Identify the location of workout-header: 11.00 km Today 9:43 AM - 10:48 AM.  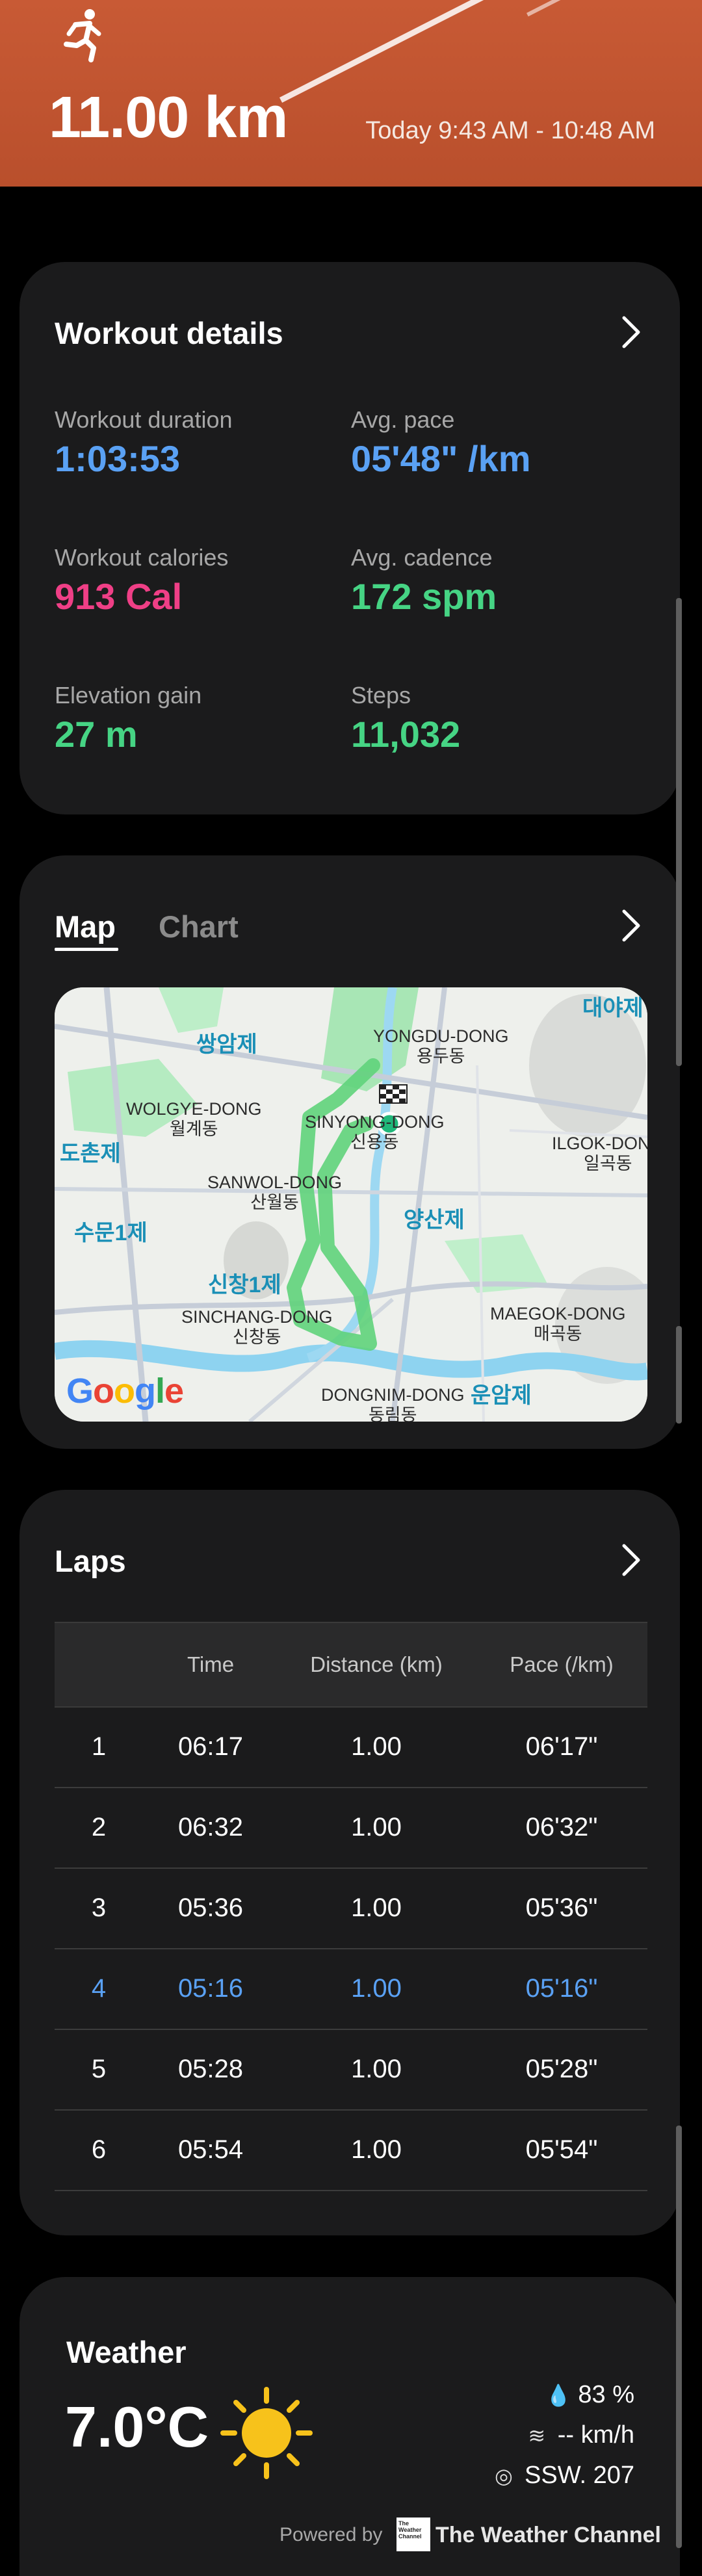
(351, 93).